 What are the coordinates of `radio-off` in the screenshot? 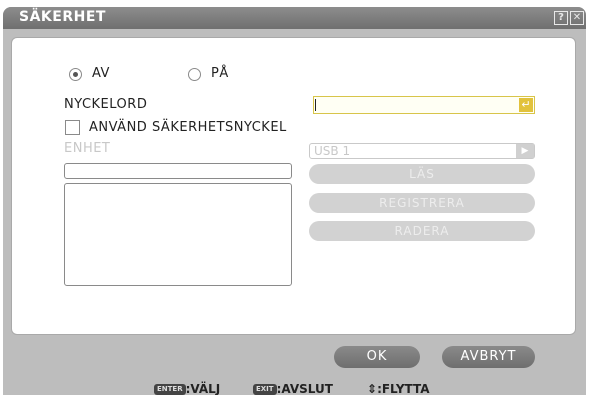 It's located at (75, 74).